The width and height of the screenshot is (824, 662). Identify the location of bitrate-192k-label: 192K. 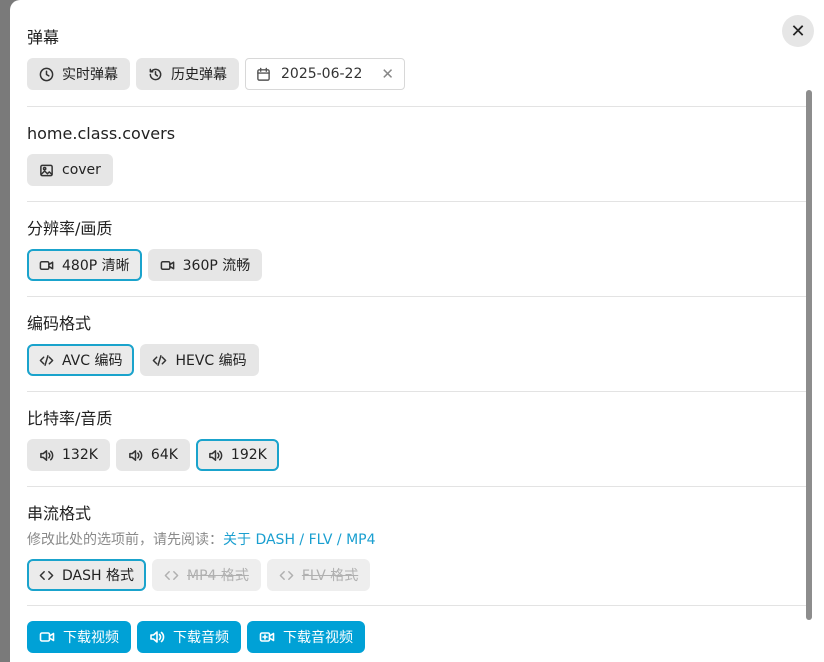
(248, 455).